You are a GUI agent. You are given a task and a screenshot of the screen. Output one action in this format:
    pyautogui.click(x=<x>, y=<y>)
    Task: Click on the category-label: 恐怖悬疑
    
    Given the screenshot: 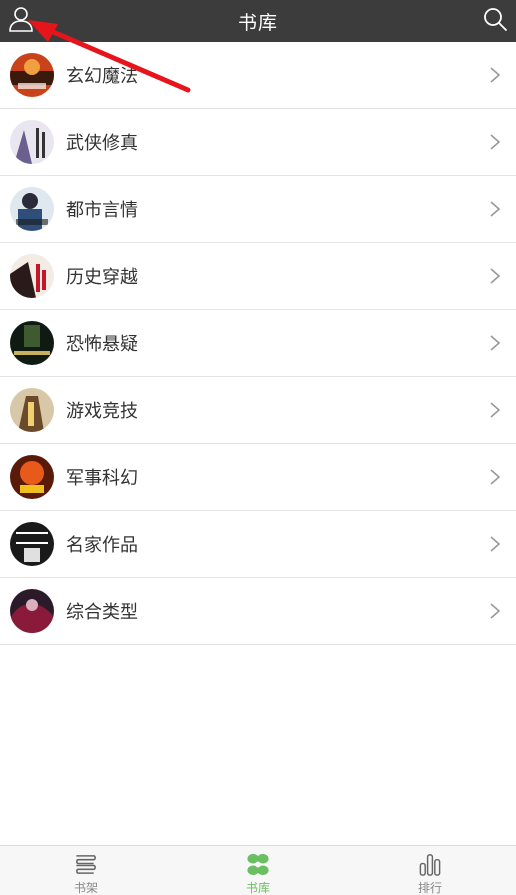 What is the action you would take?
    pyautogui.click(x=102, y=344)
    